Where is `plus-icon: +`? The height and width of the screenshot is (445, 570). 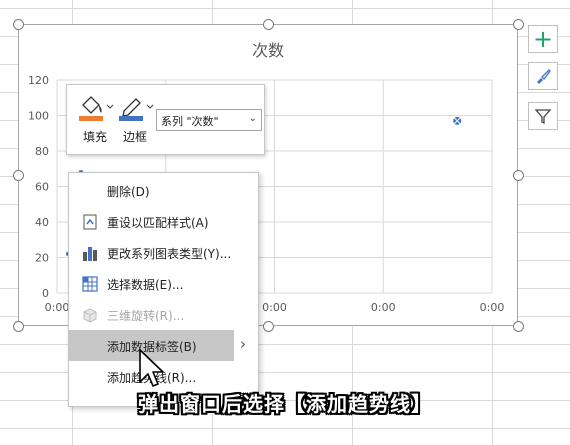
plus-icon: + is located at coordinates (543, 39).